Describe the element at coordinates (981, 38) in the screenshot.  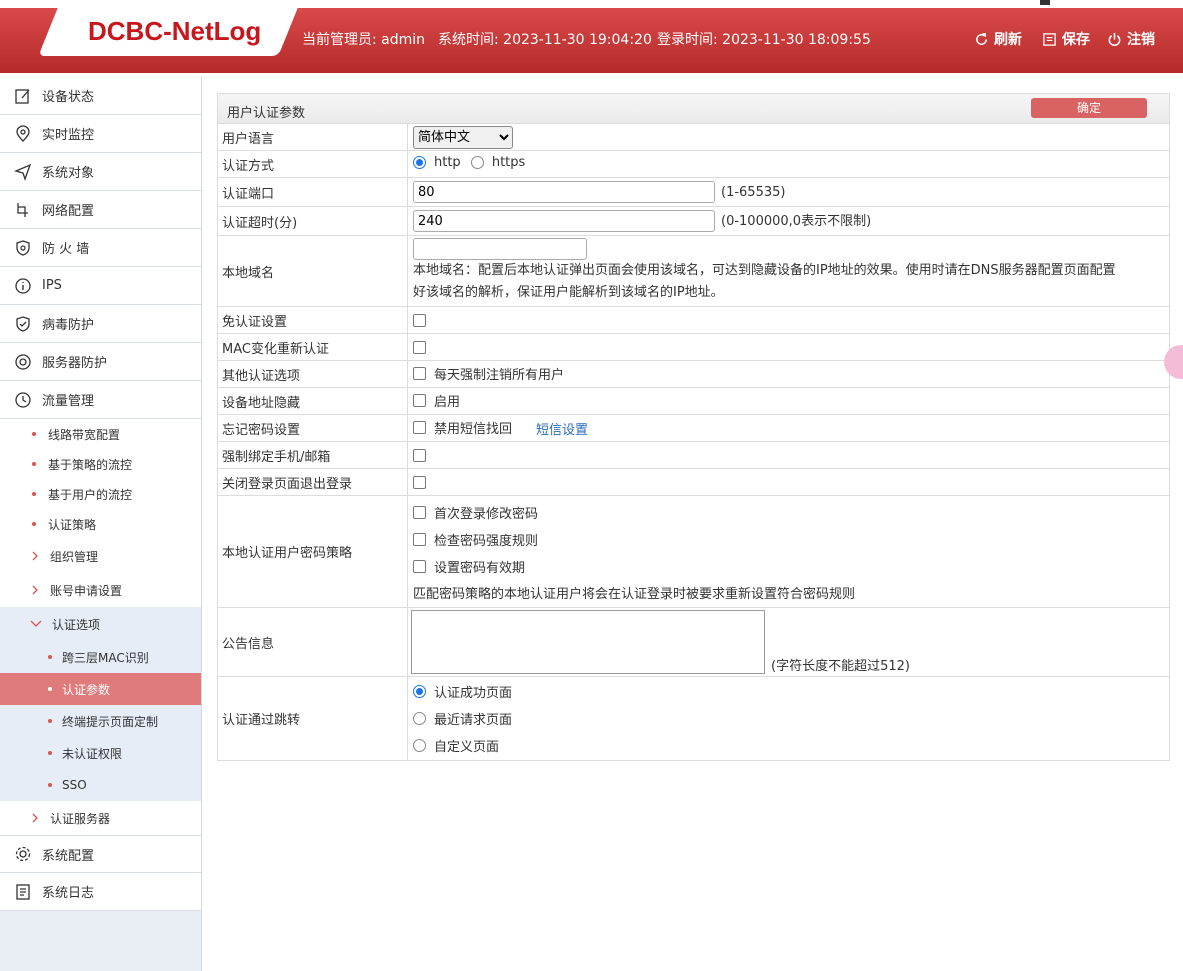
I see `refresh-icon` at that location.